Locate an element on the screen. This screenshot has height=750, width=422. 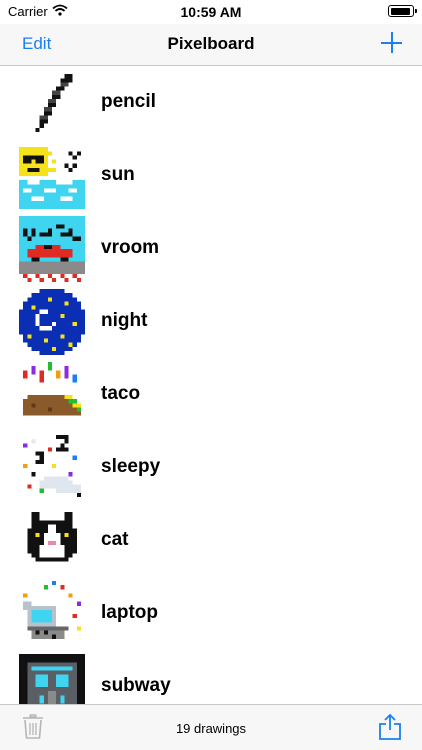
status-bar: Carrier 10:59 AM is located at coordinates (211, 12).